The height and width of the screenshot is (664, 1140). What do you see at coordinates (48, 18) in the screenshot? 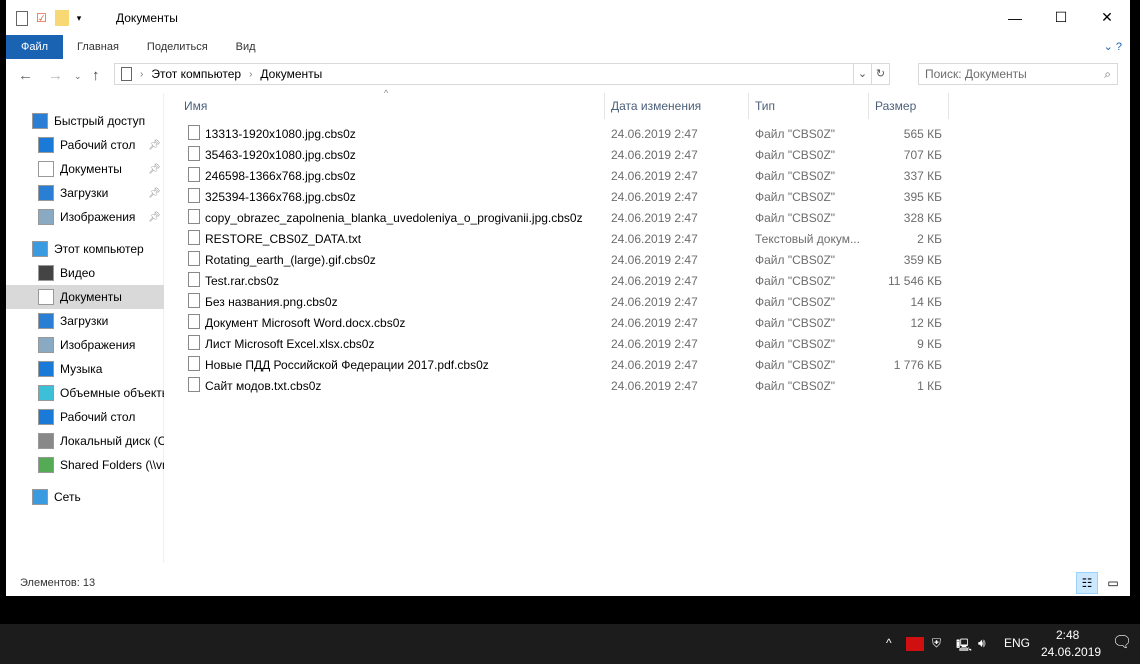
I see `quick-access-toolbar: ☑ ▾` at bounding box center [48, 18].